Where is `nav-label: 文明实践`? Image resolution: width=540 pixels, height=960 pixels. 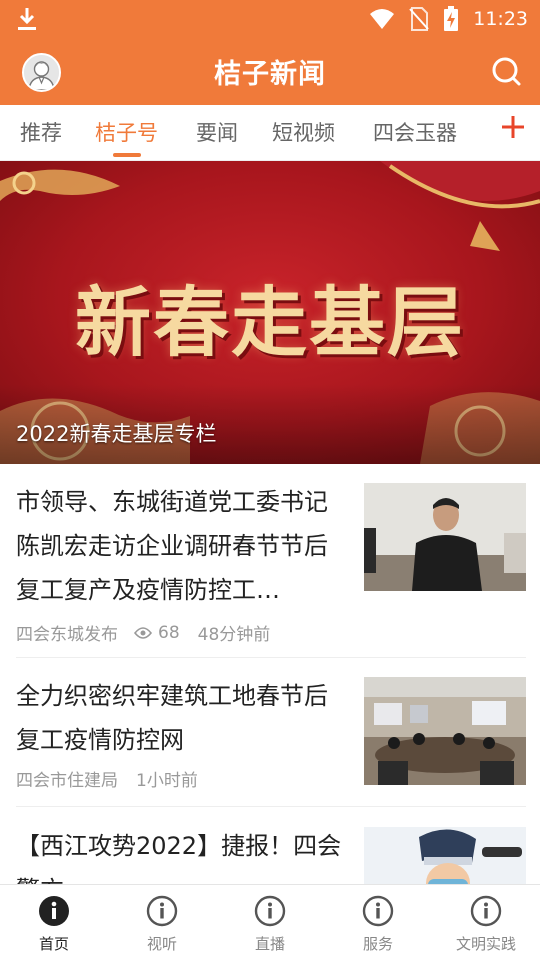
nav-label: 文明实践 is located at coordinates (485, 944).